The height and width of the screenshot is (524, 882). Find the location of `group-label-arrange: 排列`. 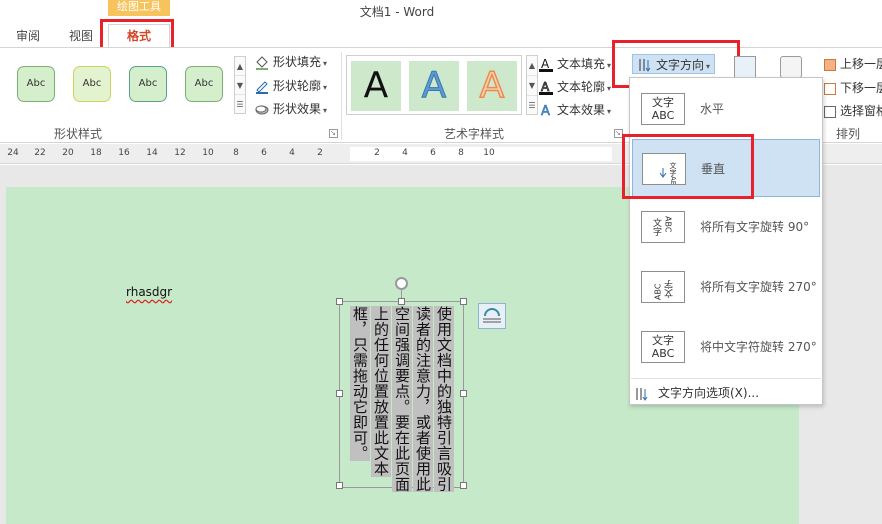

group-label-arrange: 排列 is located at coordinates (848, 134).